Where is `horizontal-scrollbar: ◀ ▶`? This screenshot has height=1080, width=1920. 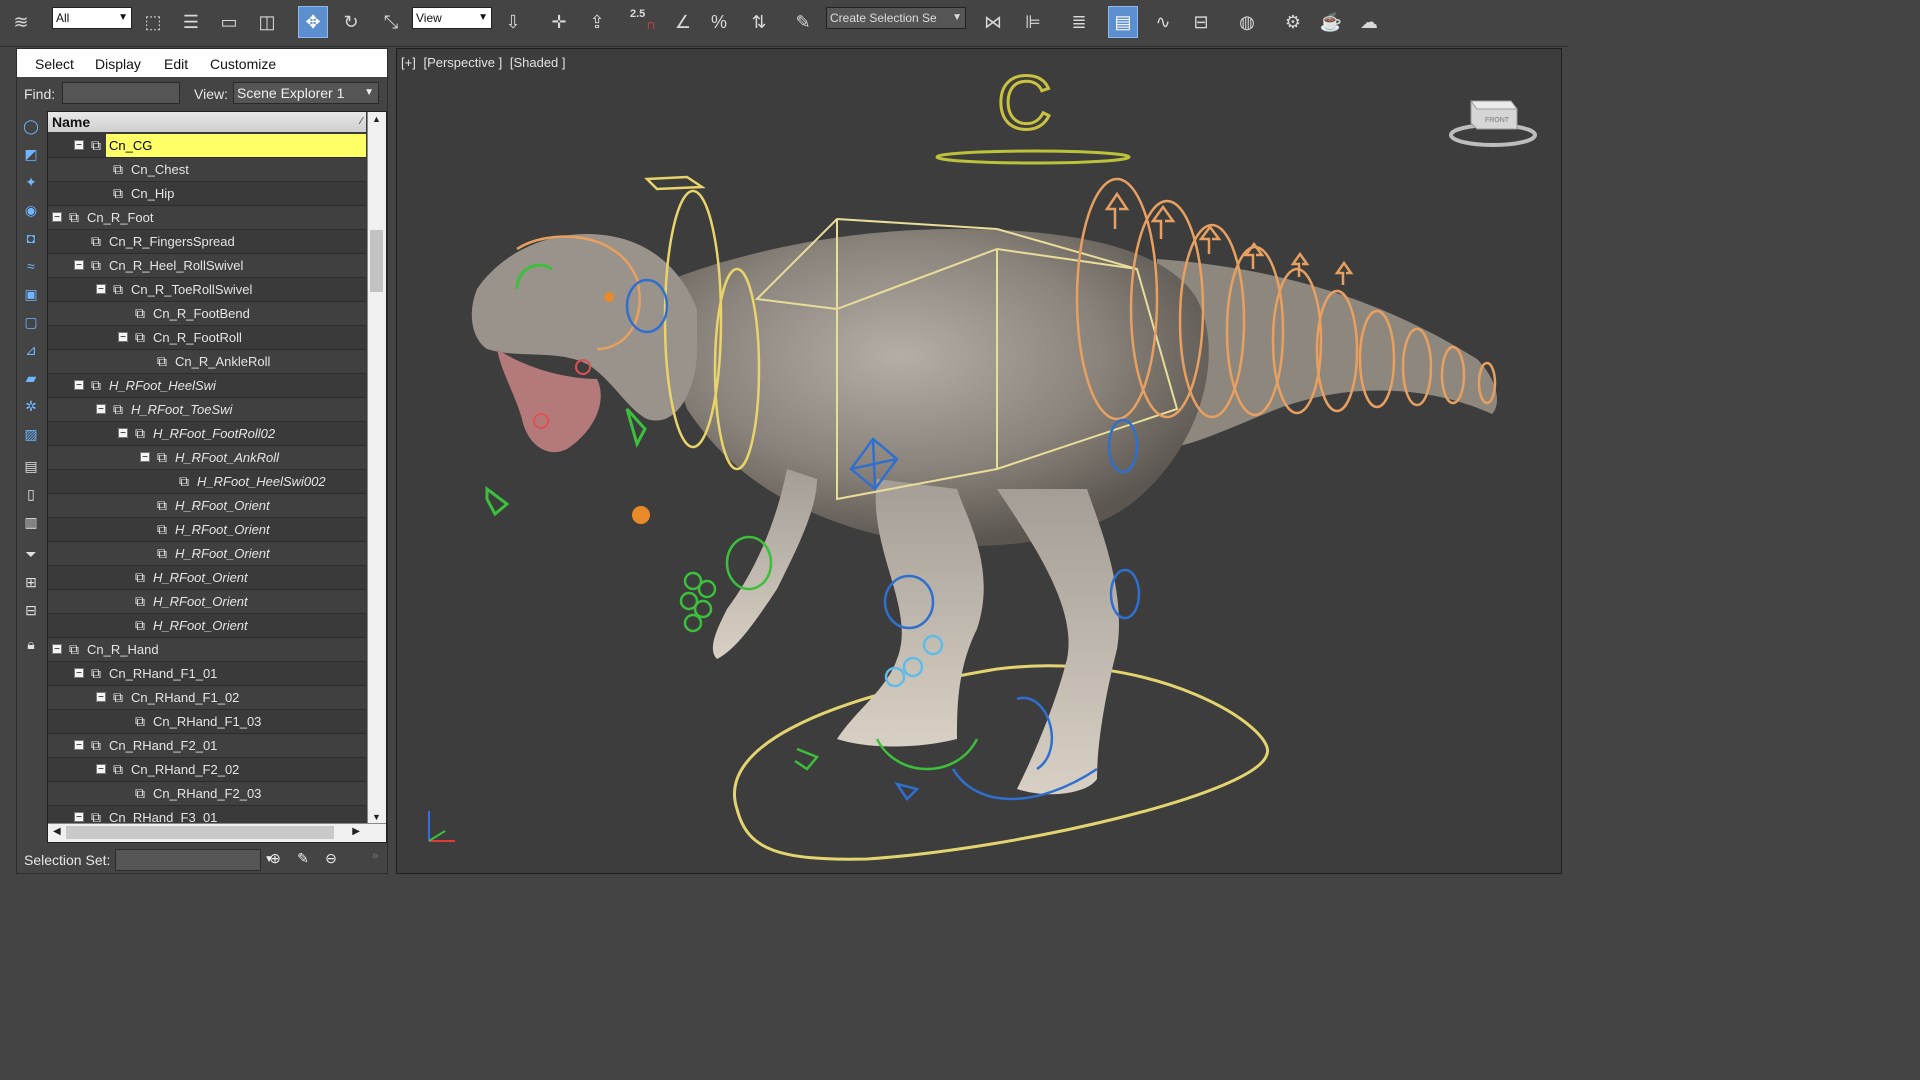 horizontal-scrollbar: ◀ ▶ is located at coordinates (217, 832).